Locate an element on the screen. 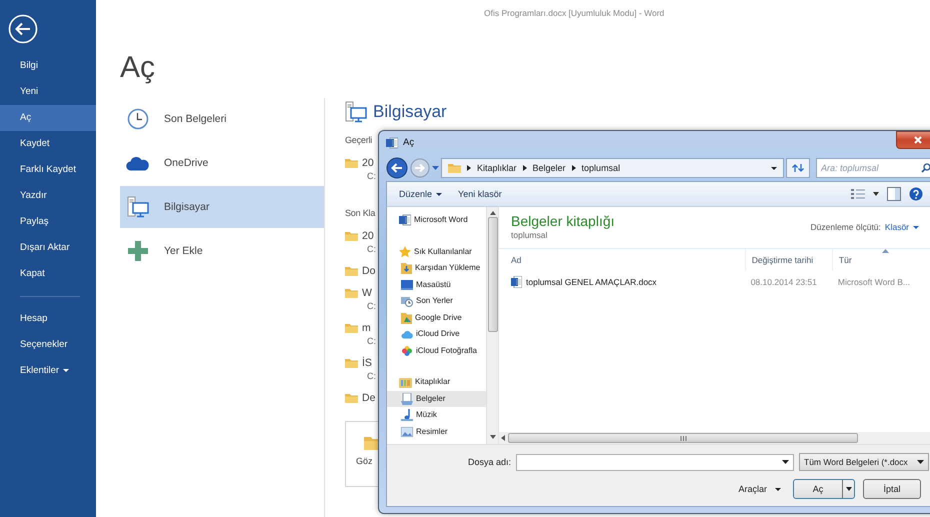  folder-name: De is located at coordinates (369, 398).